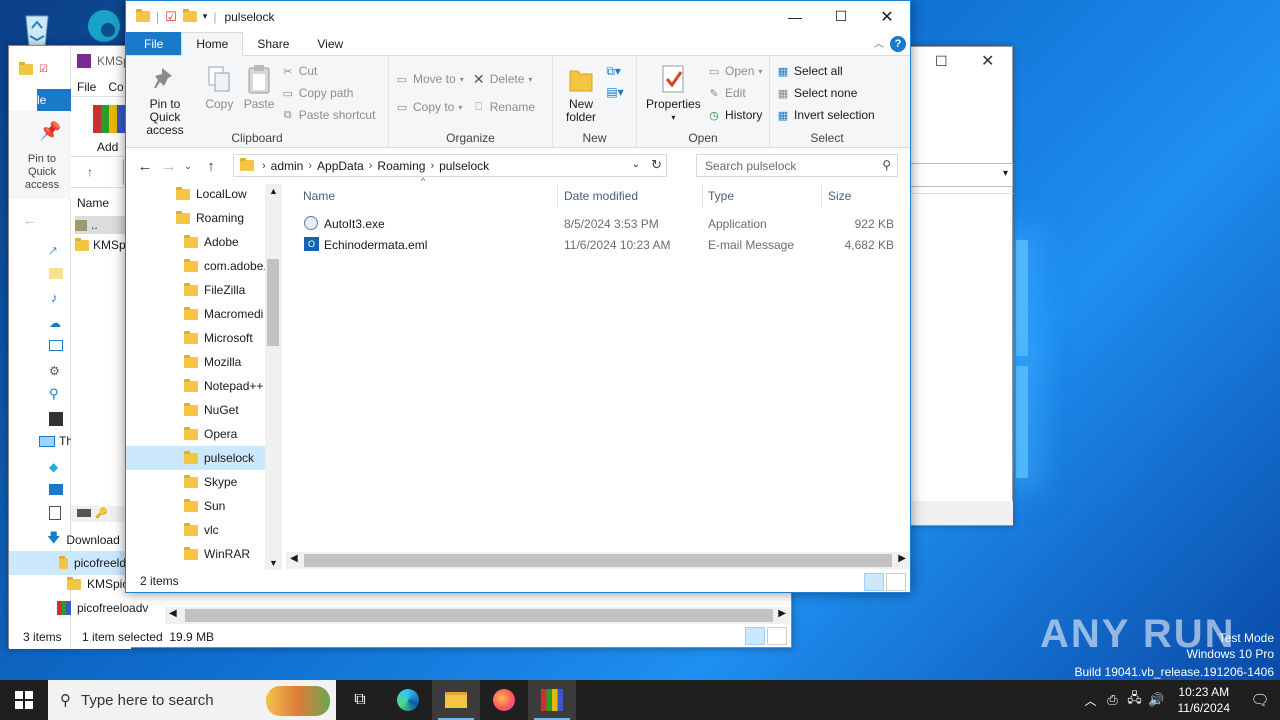  Describe the element at coordinates (273, 43) in the screenshot. I see `tab-share: Share` at that location.